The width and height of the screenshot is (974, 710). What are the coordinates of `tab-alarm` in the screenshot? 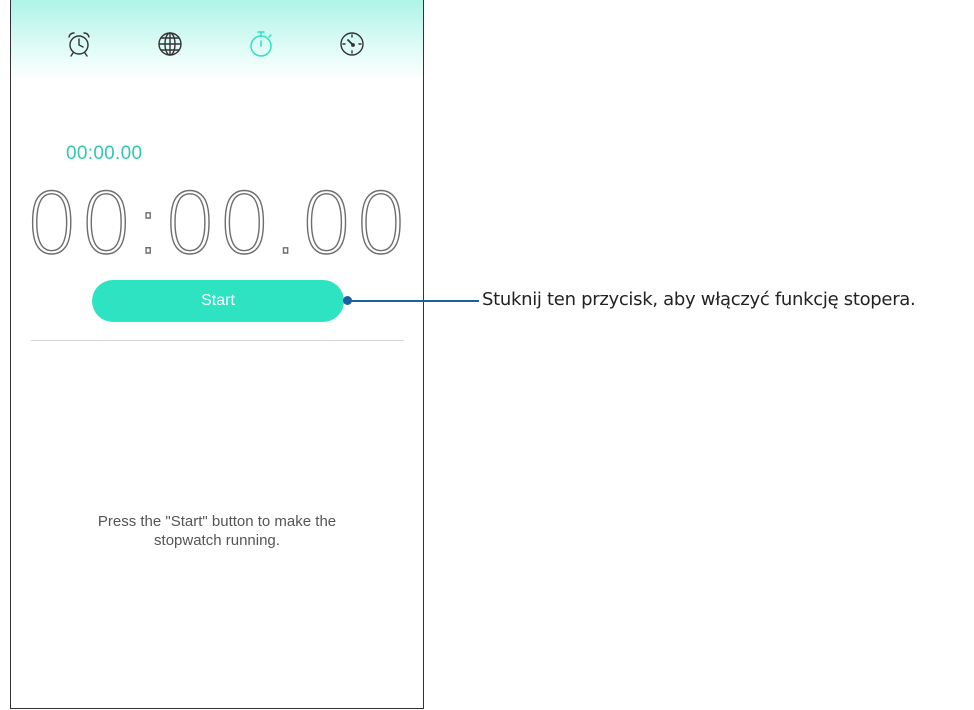 It's located at (79, 44).